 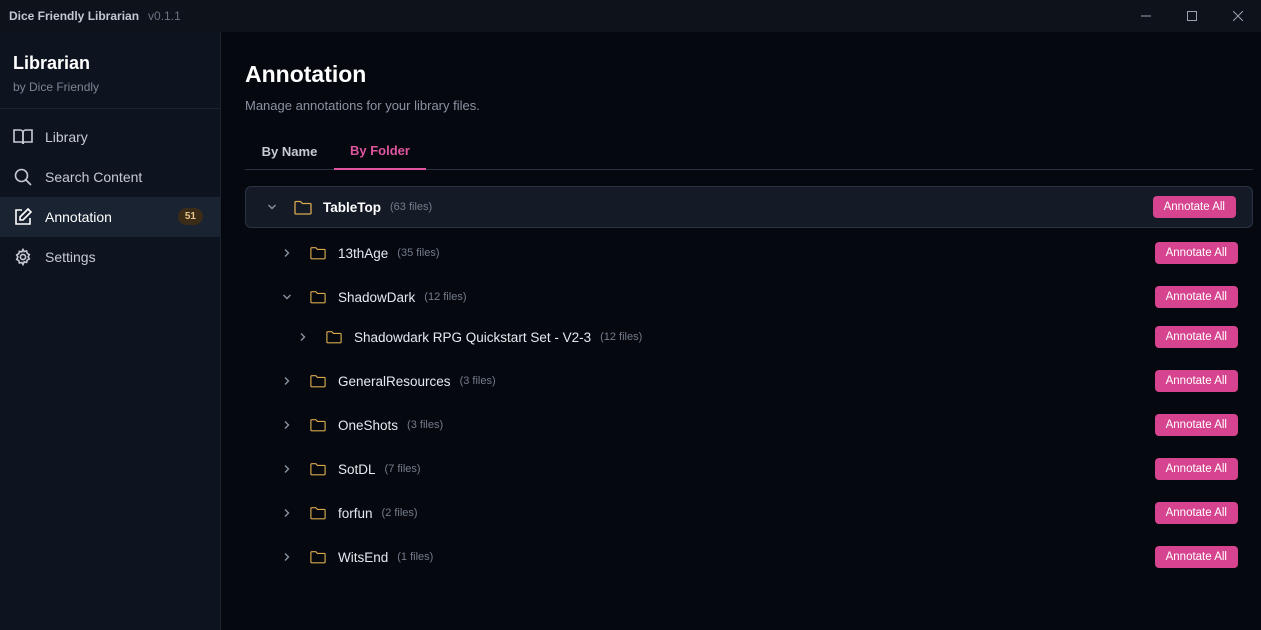 I want to click on folder-file-count: (7 files), so click(x=402, y=469).